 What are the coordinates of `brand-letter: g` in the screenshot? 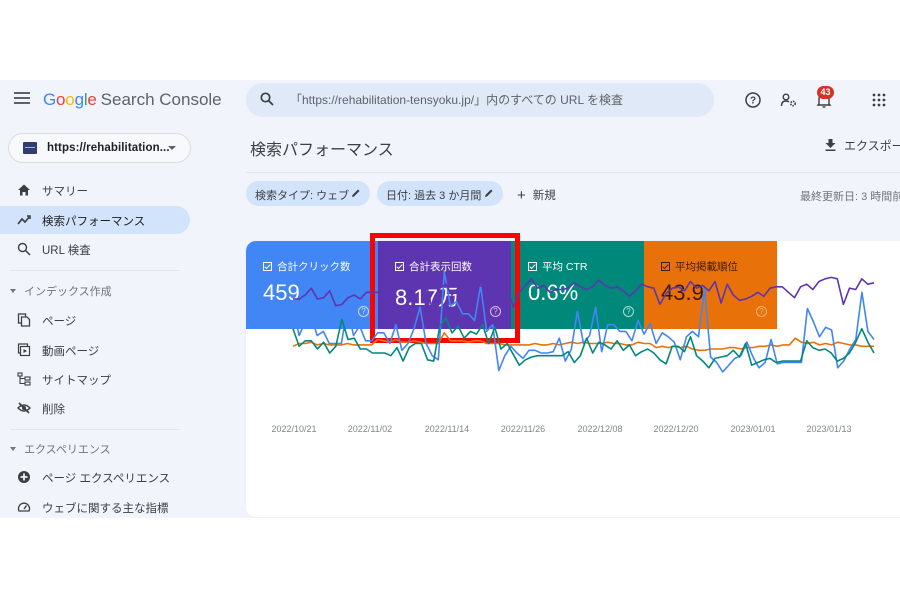 It's located at (79, 99).